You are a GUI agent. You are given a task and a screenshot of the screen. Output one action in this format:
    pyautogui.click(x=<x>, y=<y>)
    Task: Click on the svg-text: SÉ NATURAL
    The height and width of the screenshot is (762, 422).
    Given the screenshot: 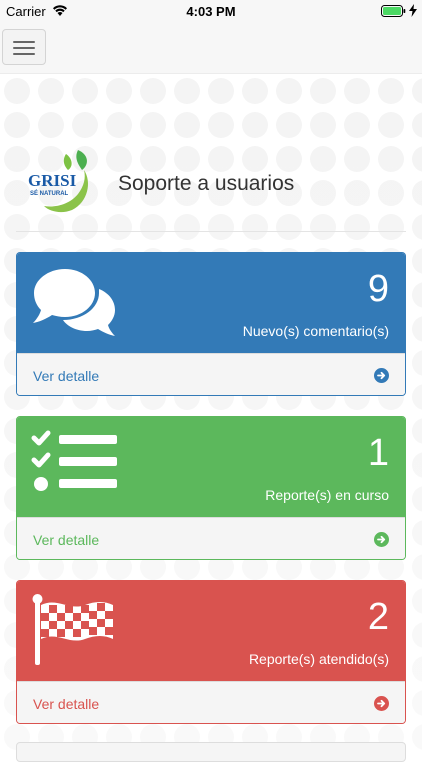 What is the action you would take?
    pyautogui.click(x=49, y=193)
    